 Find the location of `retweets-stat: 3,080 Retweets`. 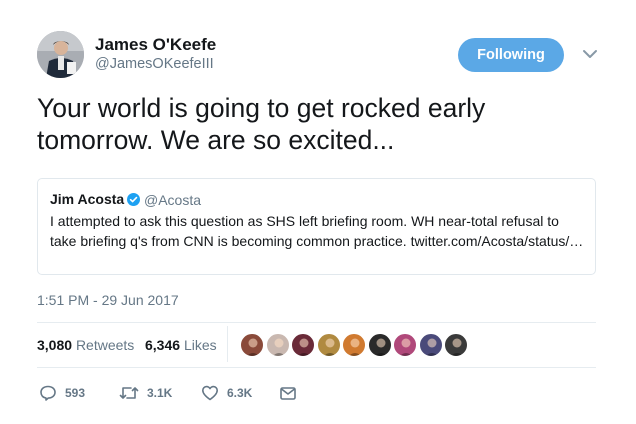

retweets-stat: 3,080 Retweets is located at coordinates (85, 345).